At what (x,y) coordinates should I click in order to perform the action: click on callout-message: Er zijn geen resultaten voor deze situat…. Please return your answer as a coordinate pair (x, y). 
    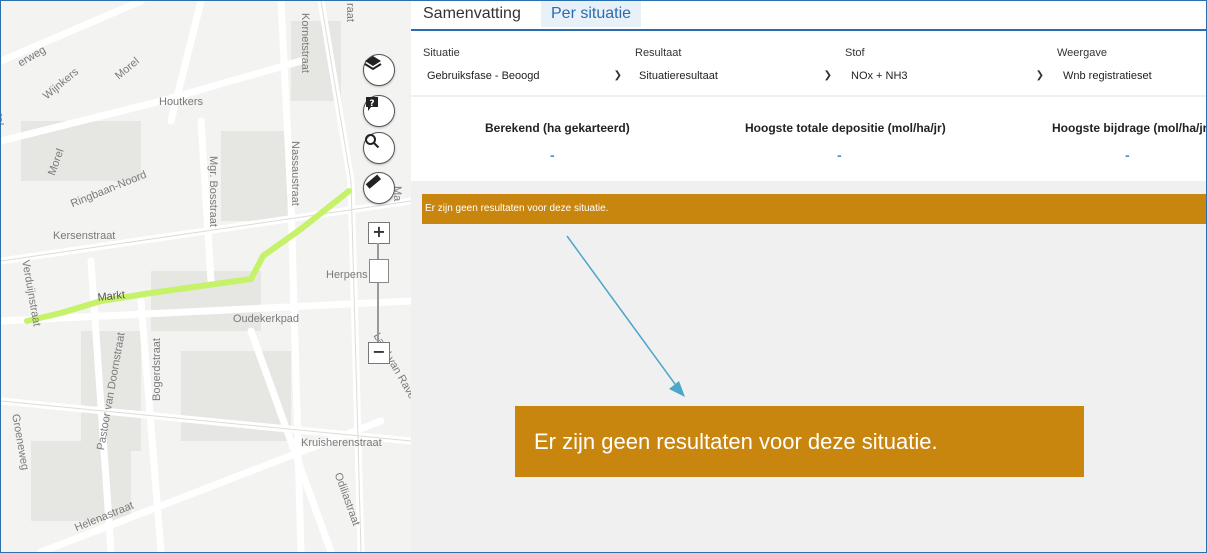
    Looking at the image, I should click on (799, 441).